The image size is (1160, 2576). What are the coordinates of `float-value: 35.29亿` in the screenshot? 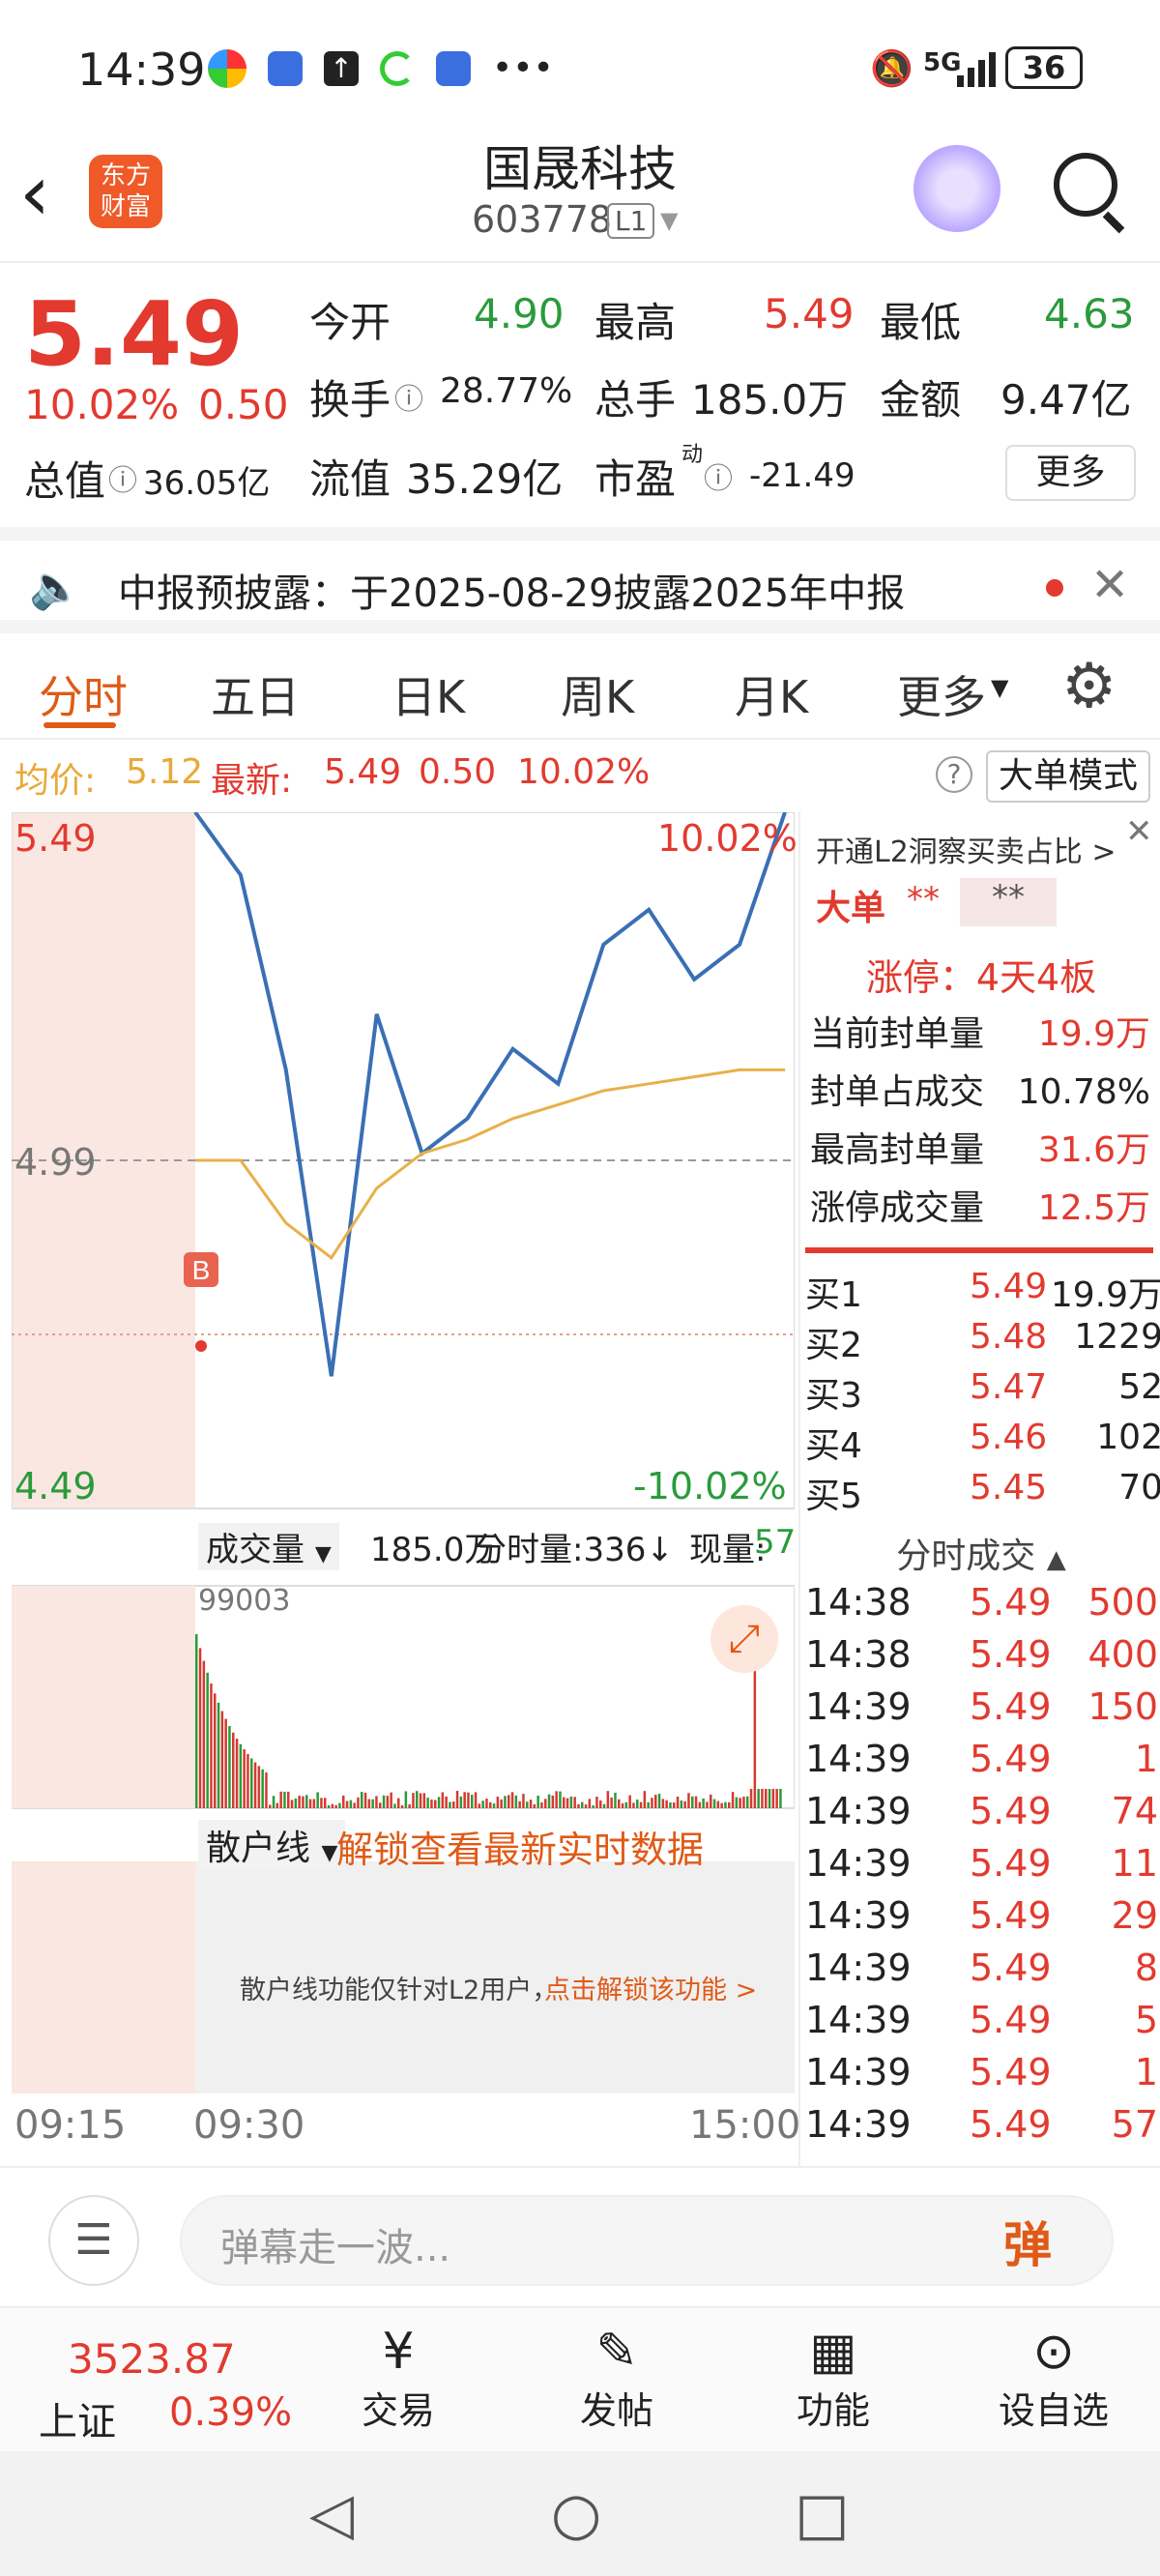 It's located at (485, 476).